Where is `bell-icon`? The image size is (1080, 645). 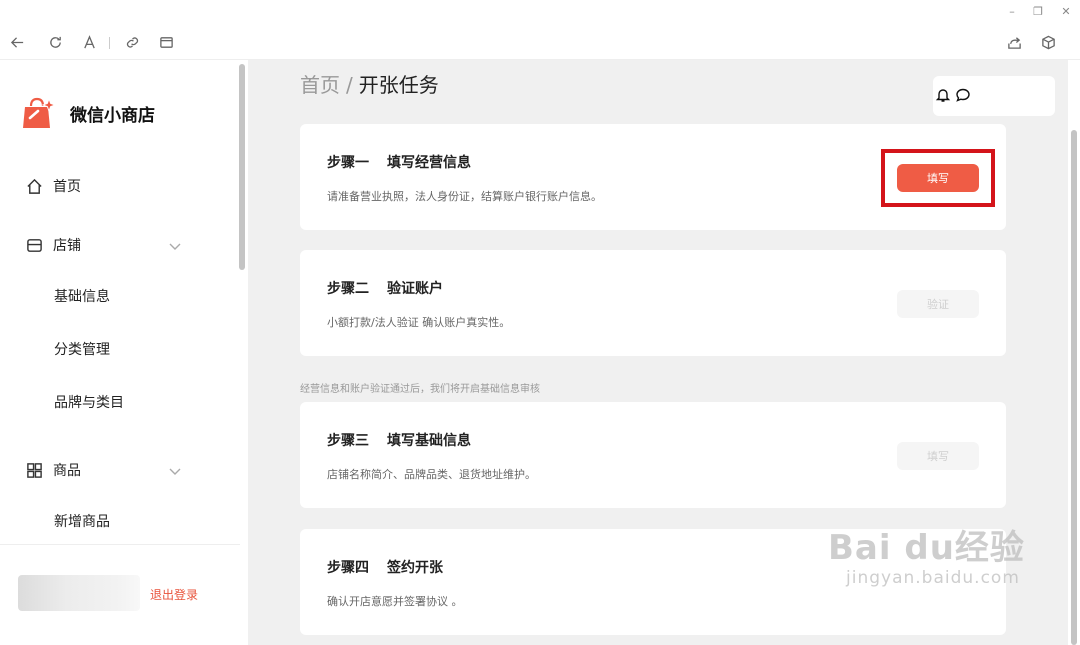 bell-icon is located at coordinates (944, 96).